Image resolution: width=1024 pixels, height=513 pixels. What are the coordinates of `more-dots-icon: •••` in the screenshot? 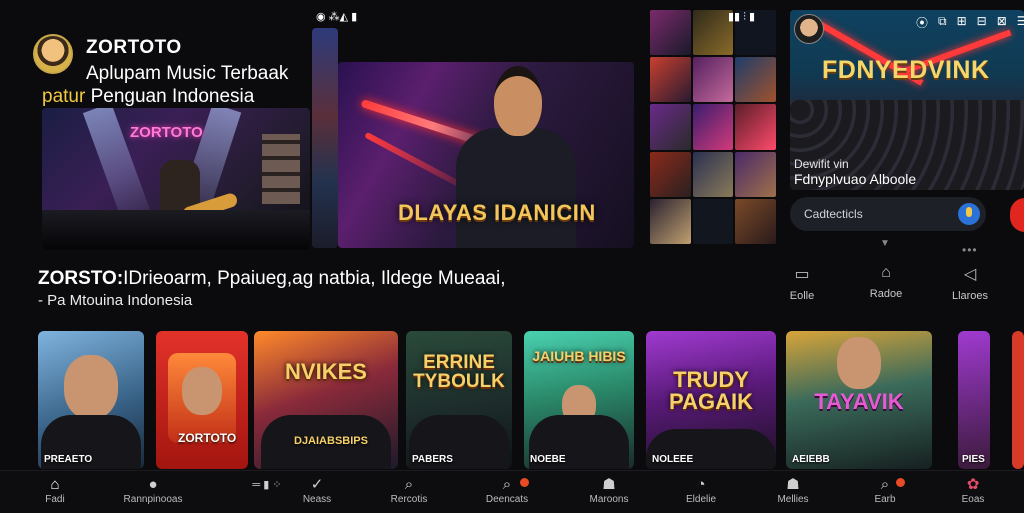 It's located at (970, 250).